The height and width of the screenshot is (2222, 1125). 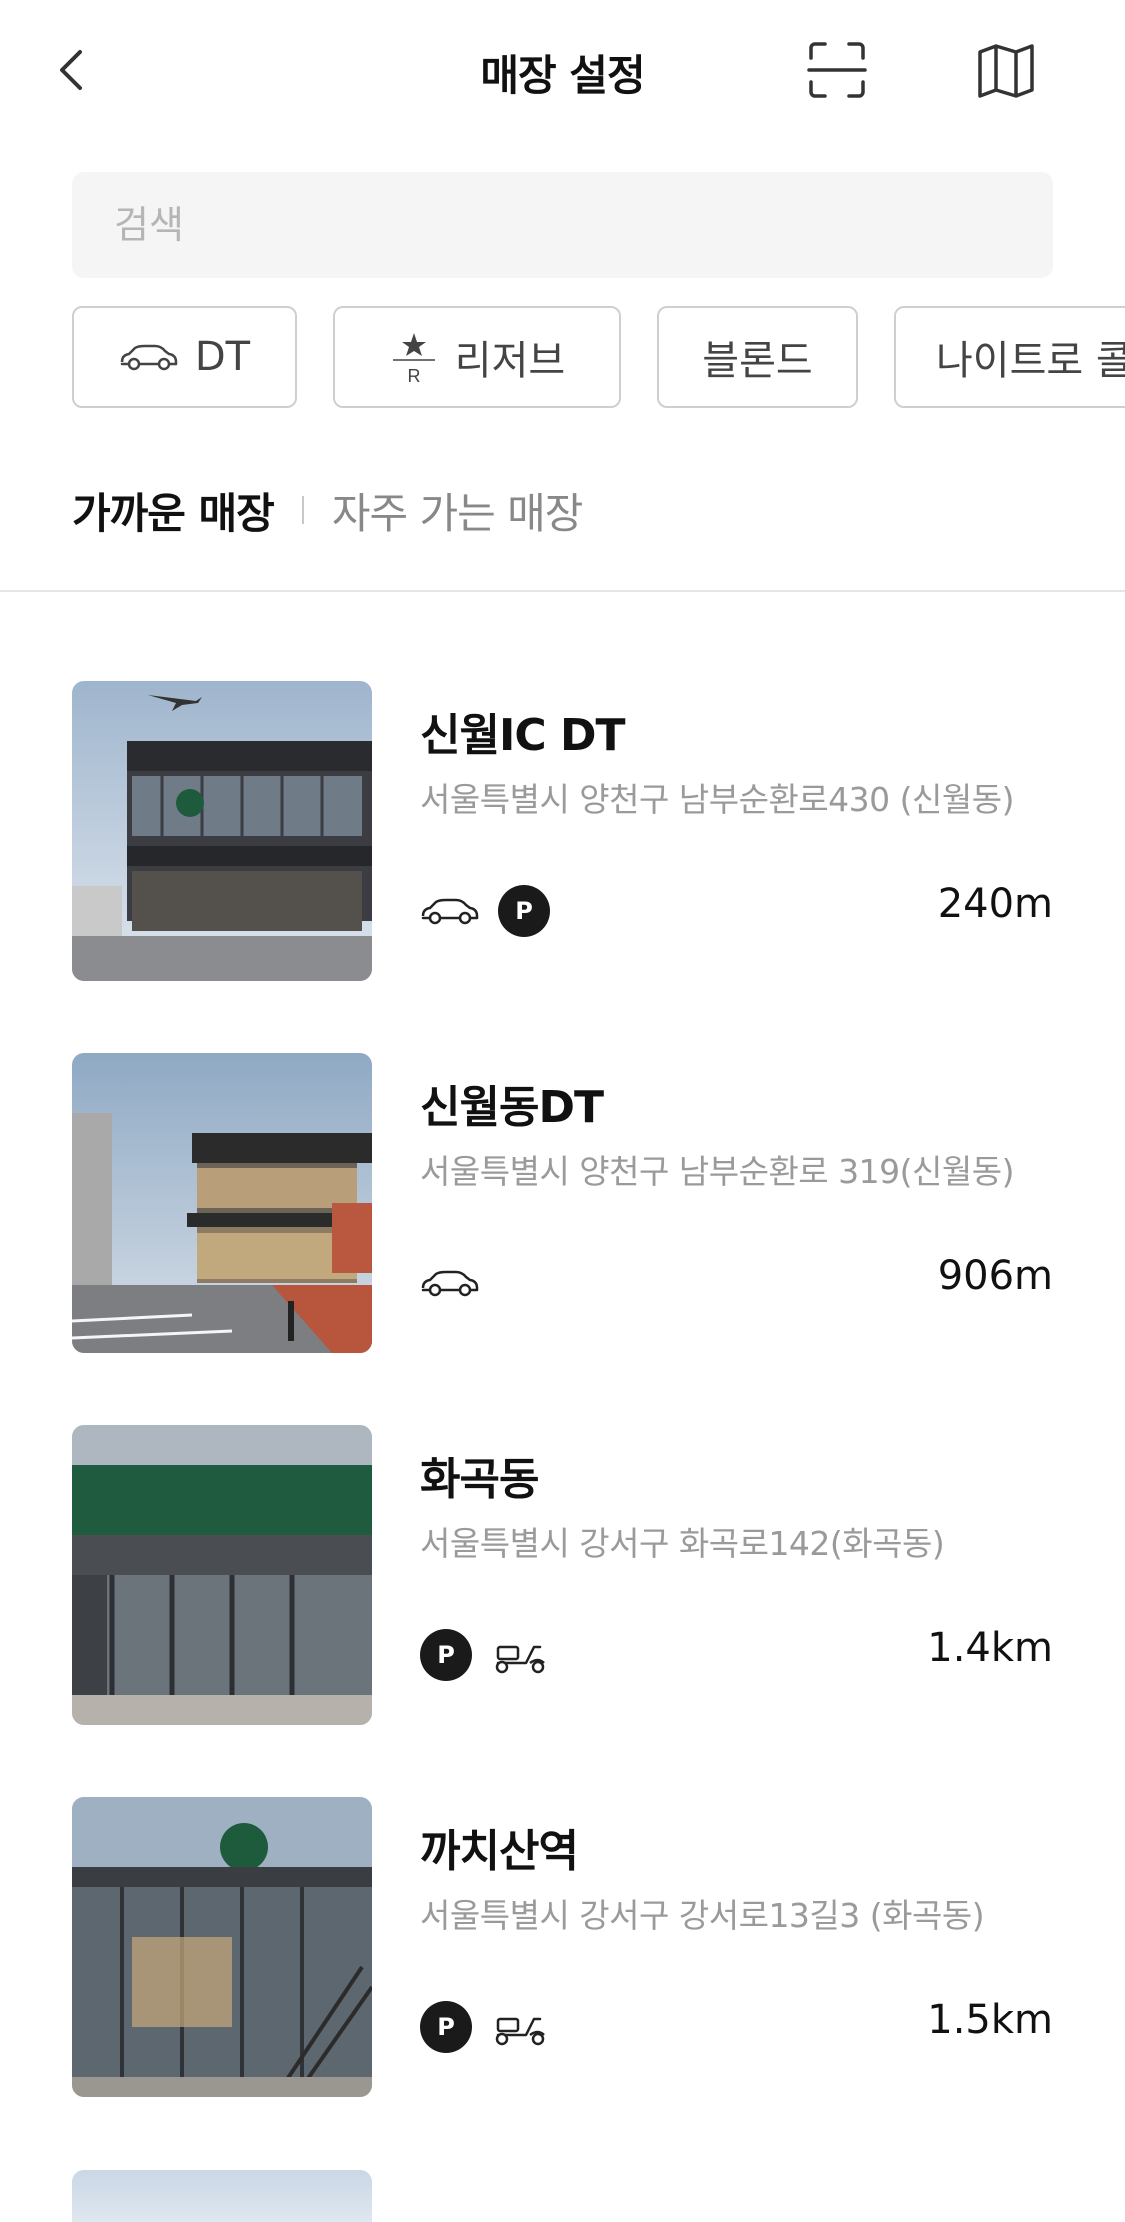 I want to click on tab-nearby: 가까운 매장, so click(x=173, y=510).